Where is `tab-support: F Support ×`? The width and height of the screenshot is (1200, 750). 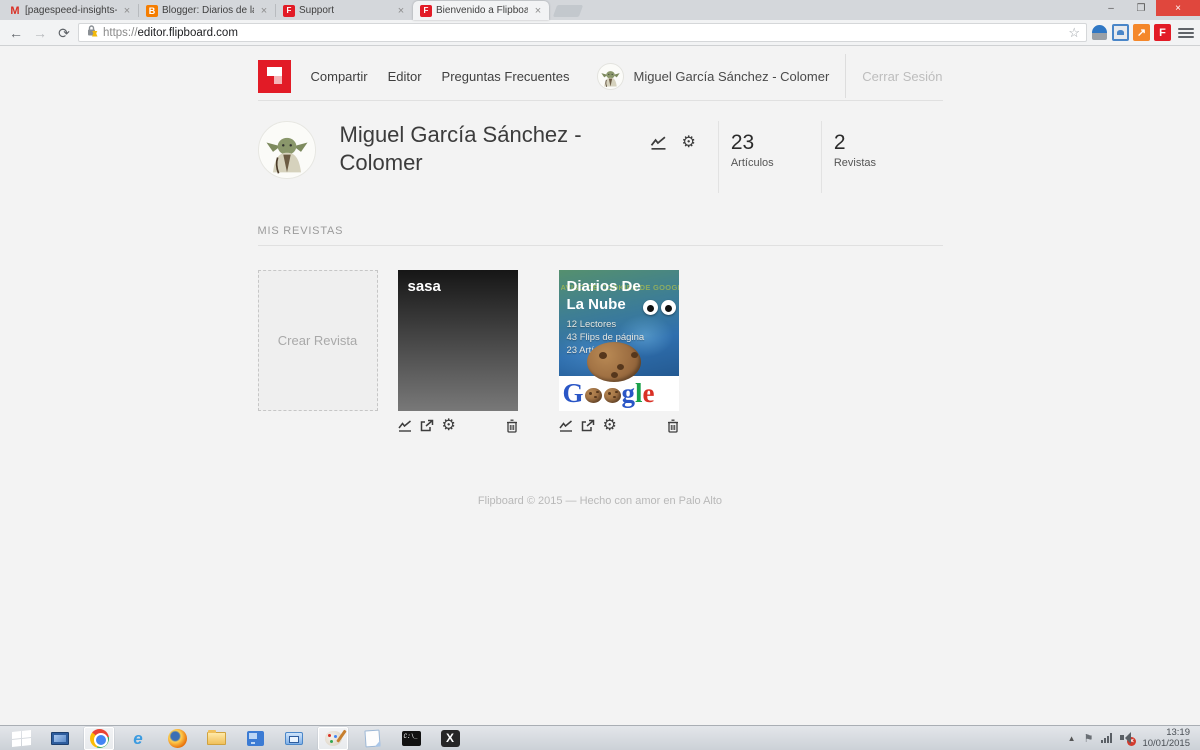
tab-support: F Support × is located at coordinates (343, 10).